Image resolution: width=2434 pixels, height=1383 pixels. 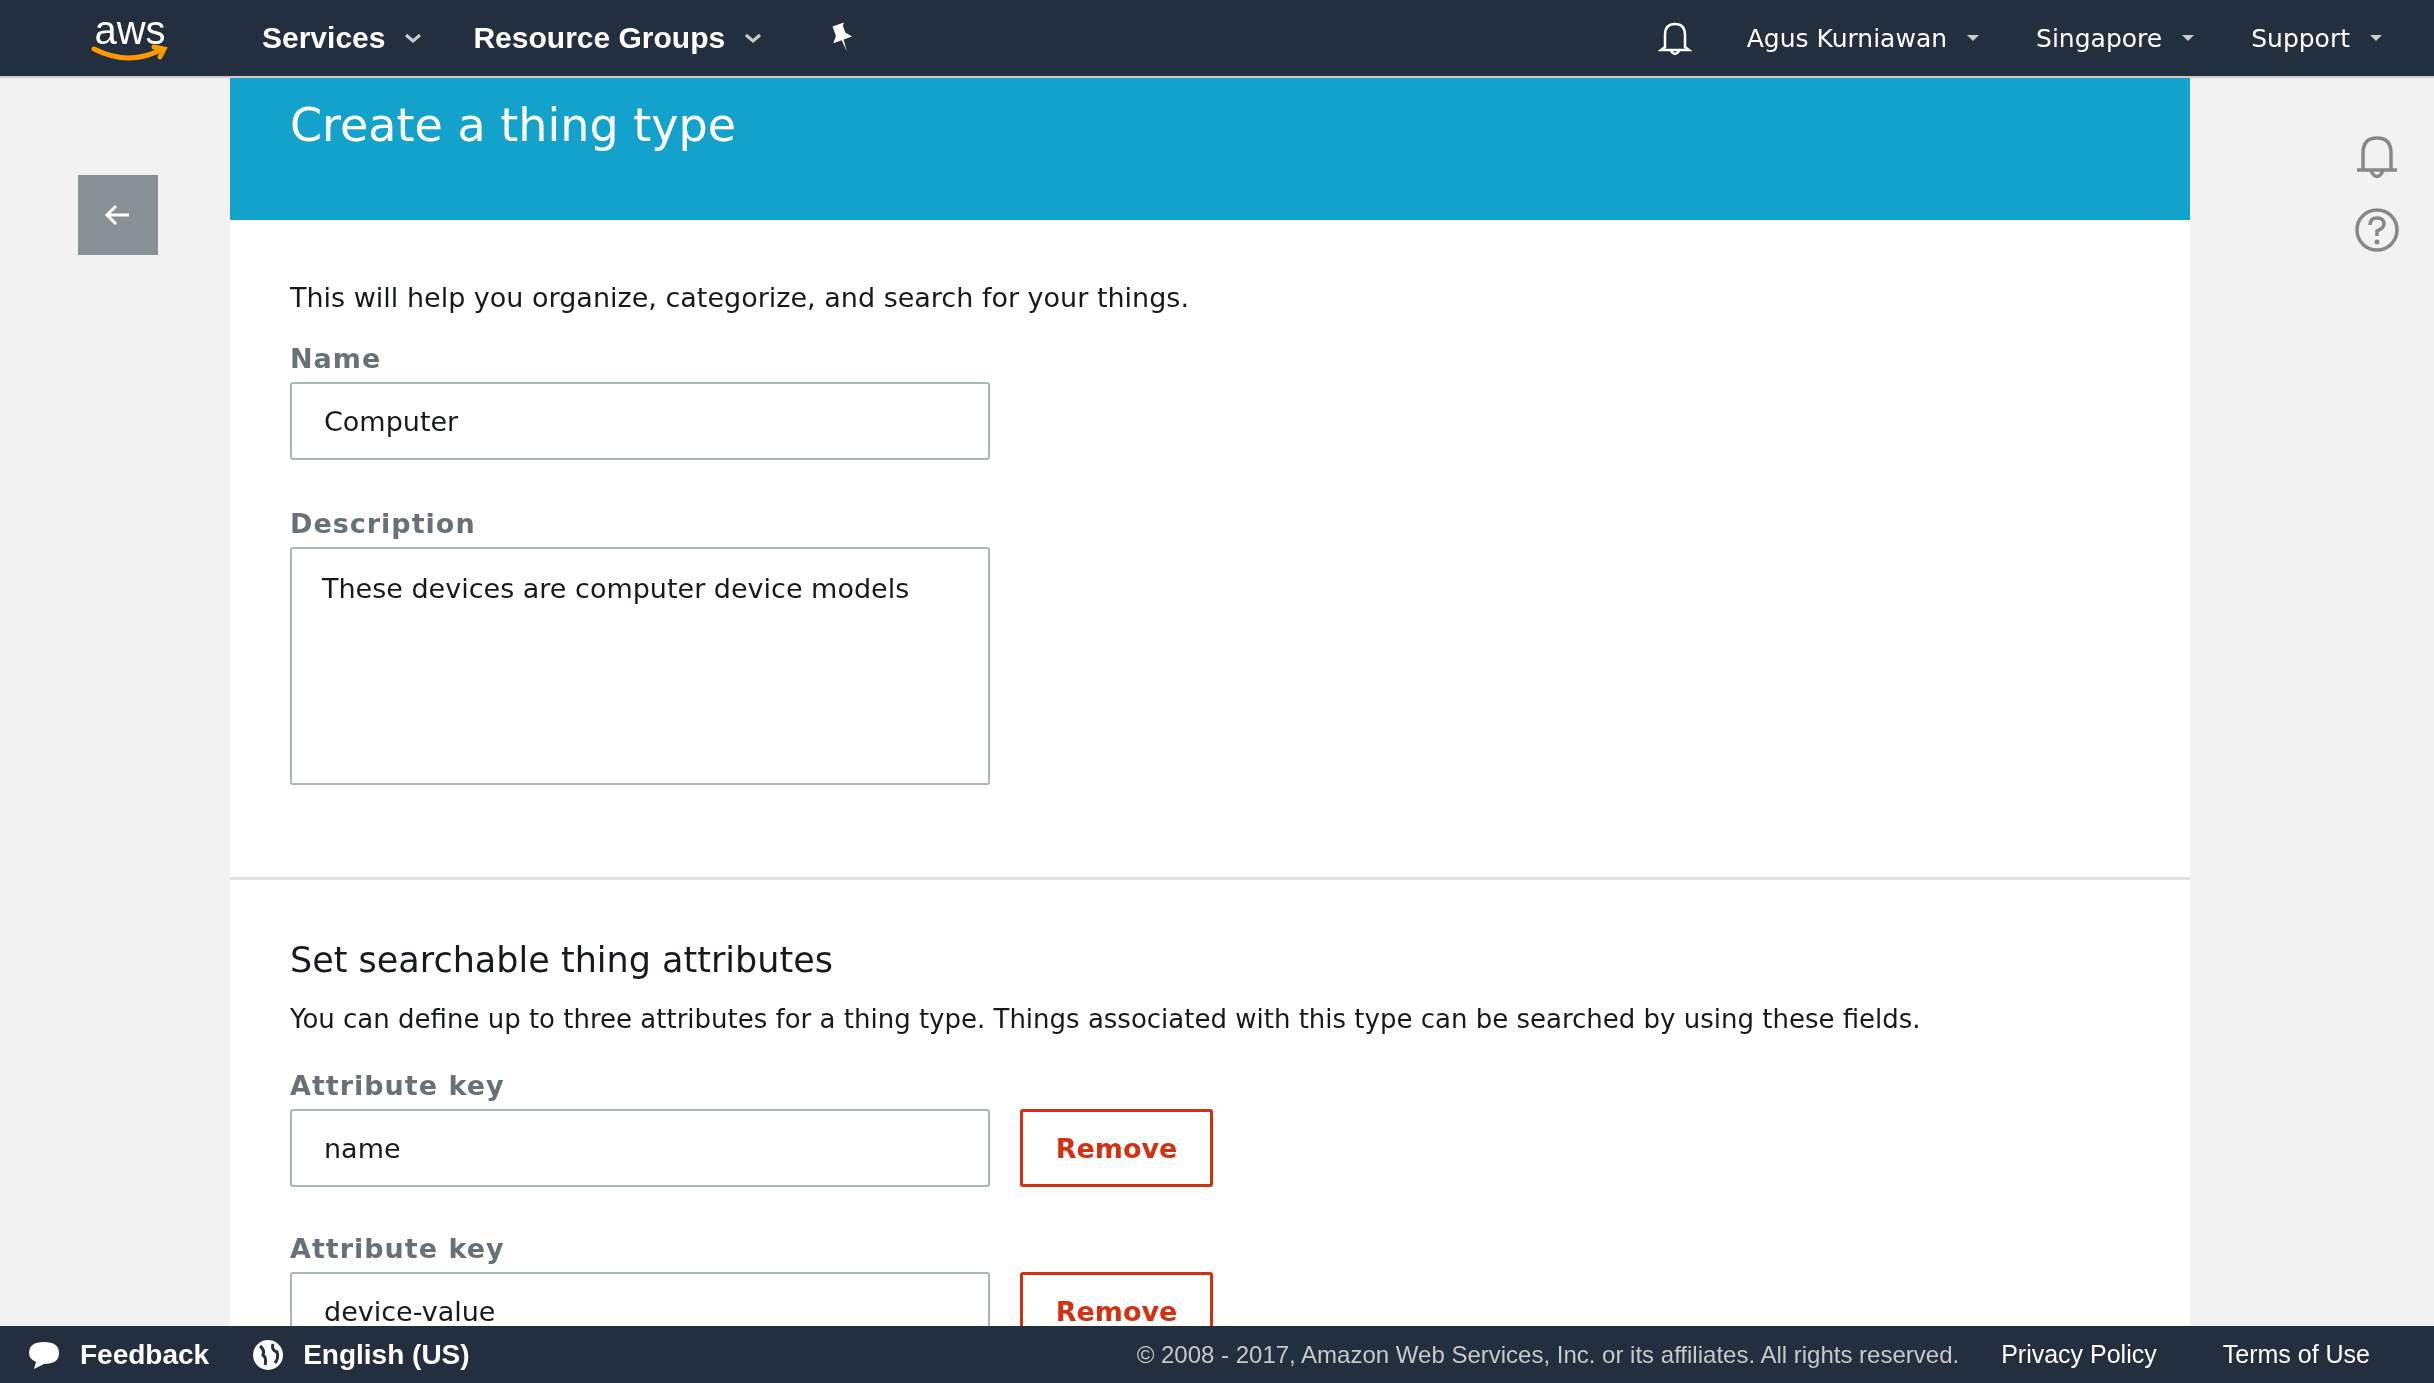 I want to click on aws-logo: aws, so click(x=130, y=38).